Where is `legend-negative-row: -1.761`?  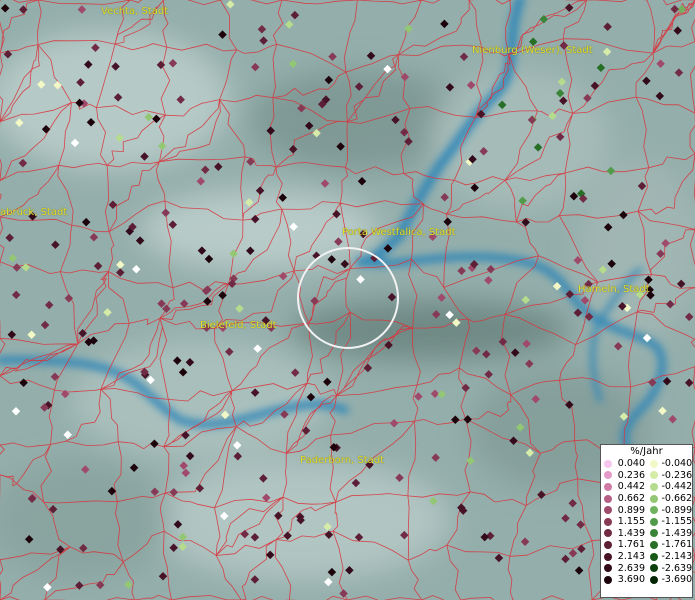
legend-negative-row: -1.761 is located at coordinates (670, 545).